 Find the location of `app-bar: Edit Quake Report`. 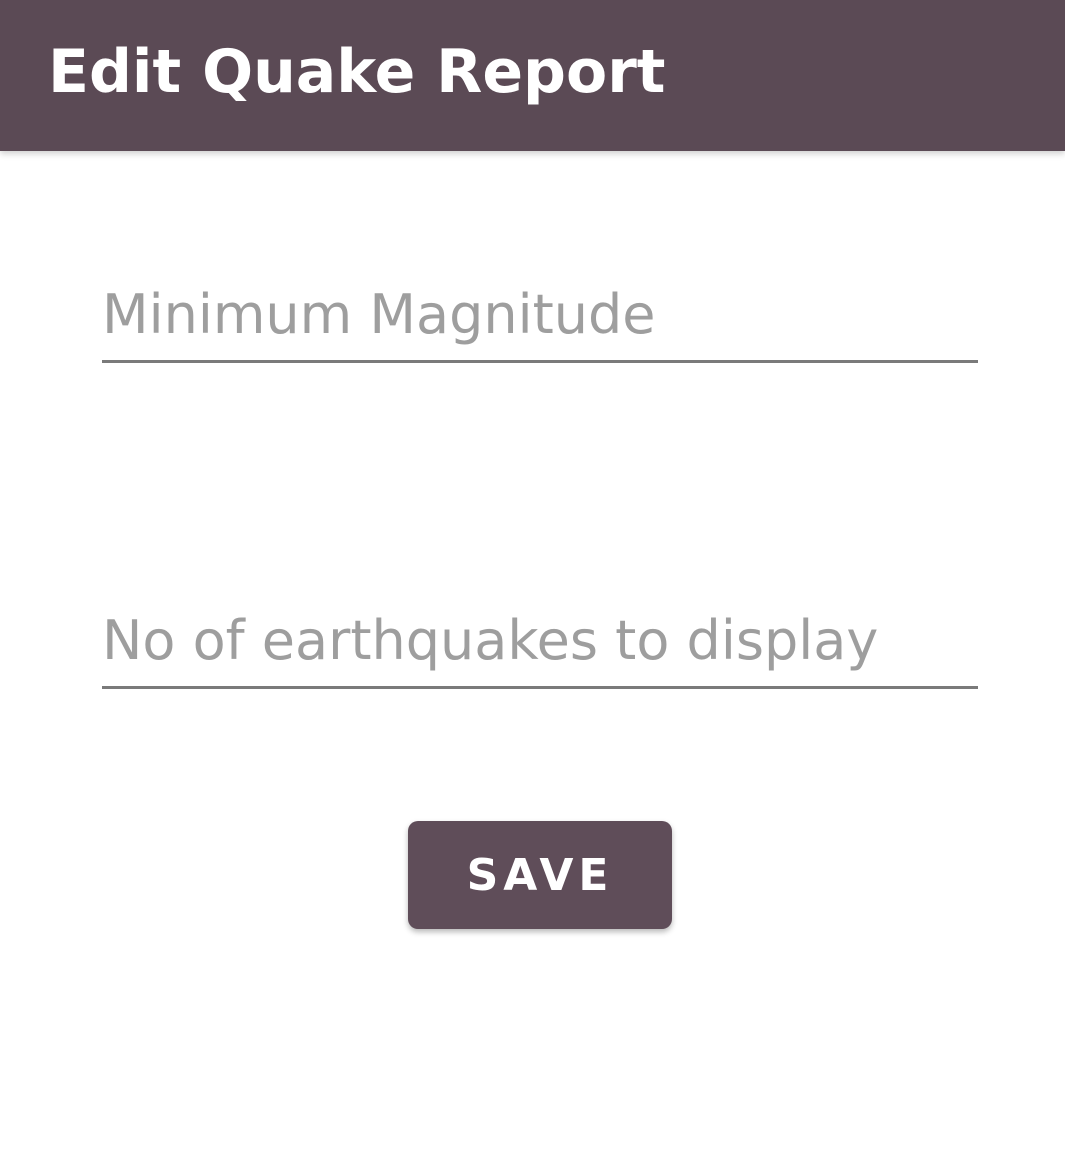

app-bar: Edit Quake Report is located at coordinates (532, 75).